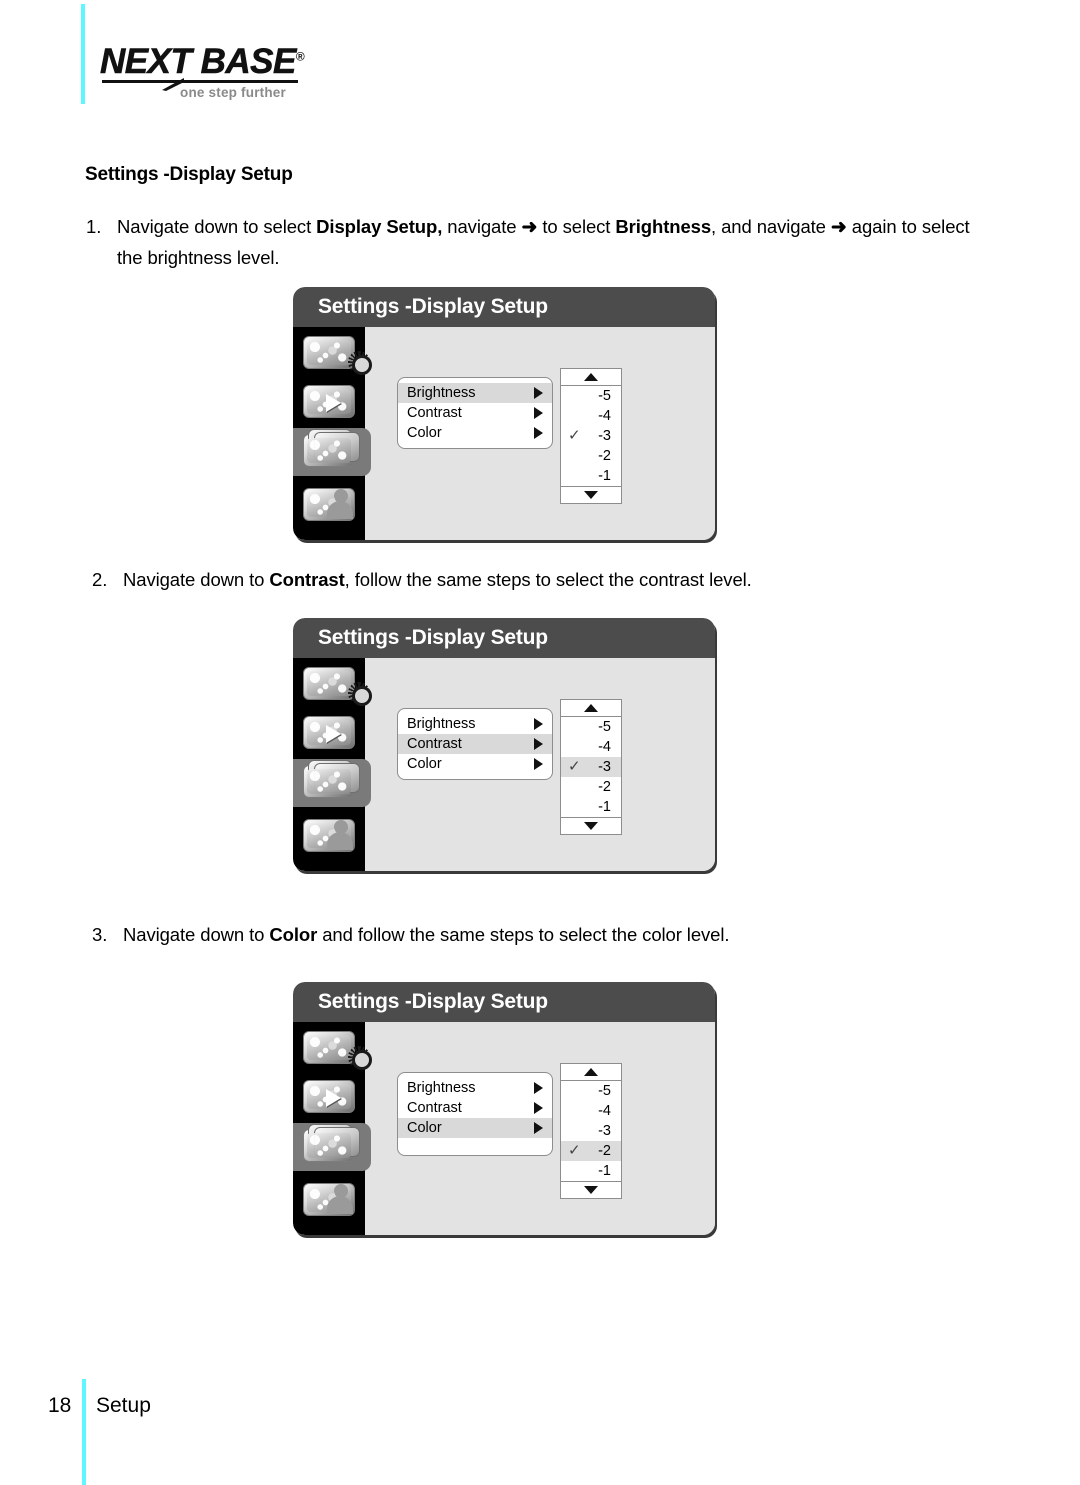 The height and width of the screenshot is (1485, 1080). What do you see at coordinates (196, 934) in the screenshot?
I see `body-text: Navigate down to` at bounding box center [196, 934].